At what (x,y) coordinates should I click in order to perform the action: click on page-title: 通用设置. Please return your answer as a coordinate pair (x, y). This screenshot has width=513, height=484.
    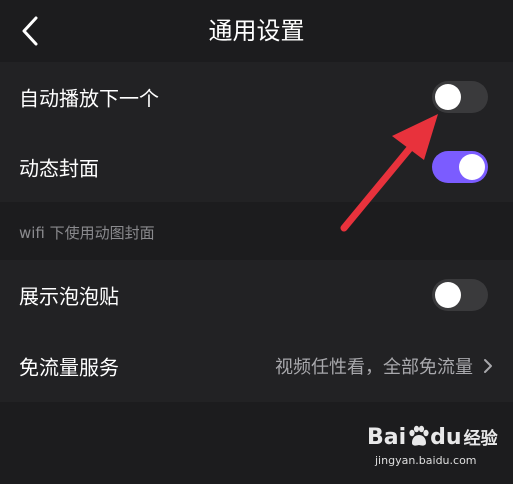
    Looking at the image, I should click on (256, 31).